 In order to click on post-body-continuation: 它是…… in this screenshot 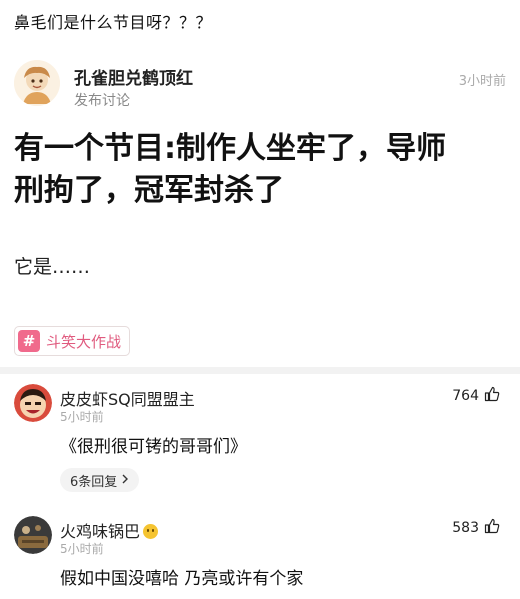, I will do `click(52, 267)`.